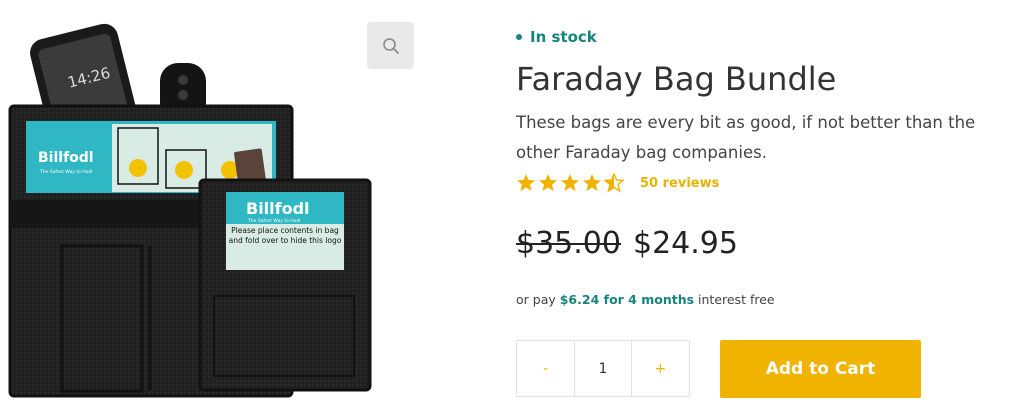 This screenshot has height=405, width=1024. What do you see at coordinates (614, 183) in the screenshot?
I see `star-half-icon` at bounding box center [614, 183].